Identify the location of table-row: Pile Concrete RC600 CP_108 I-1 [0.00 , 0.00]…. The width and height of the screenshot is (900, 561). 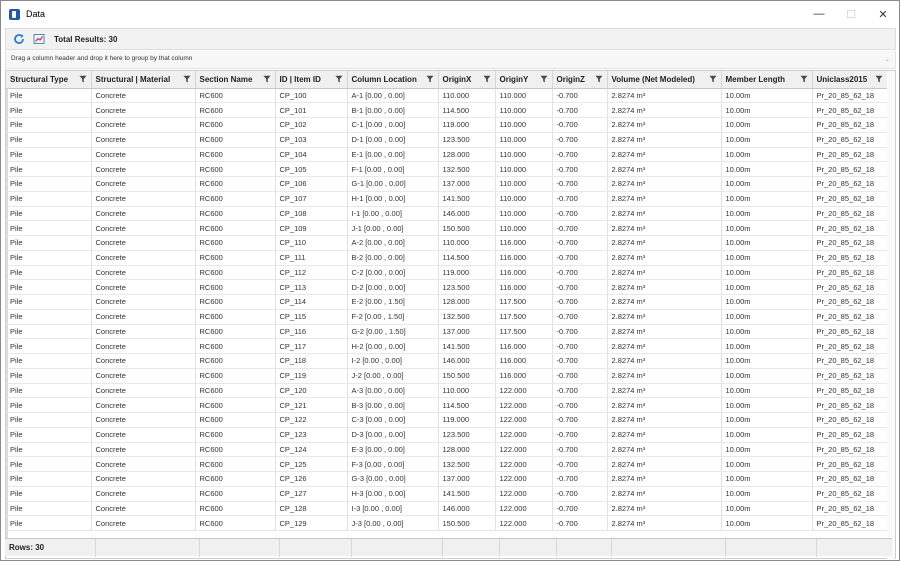
(447, 214).